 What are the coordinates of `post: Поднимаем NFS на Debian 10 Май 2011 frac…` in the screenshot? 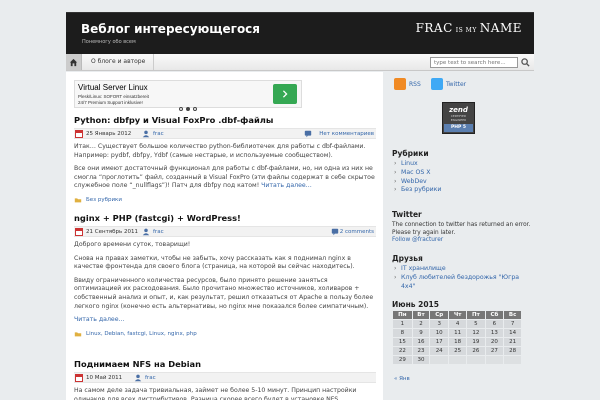 It's located at (225, 379).